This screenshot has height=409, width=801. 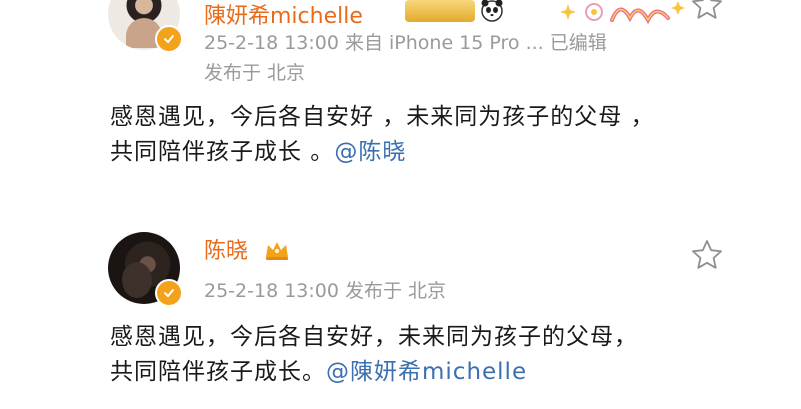 What do you see at coordinates (405, 43) in the screenshot?
I see `post-meta: 25-2-18 13:00 来自 iPhone 15 Pro ... 已编辑` at bounding box center [405, 43].